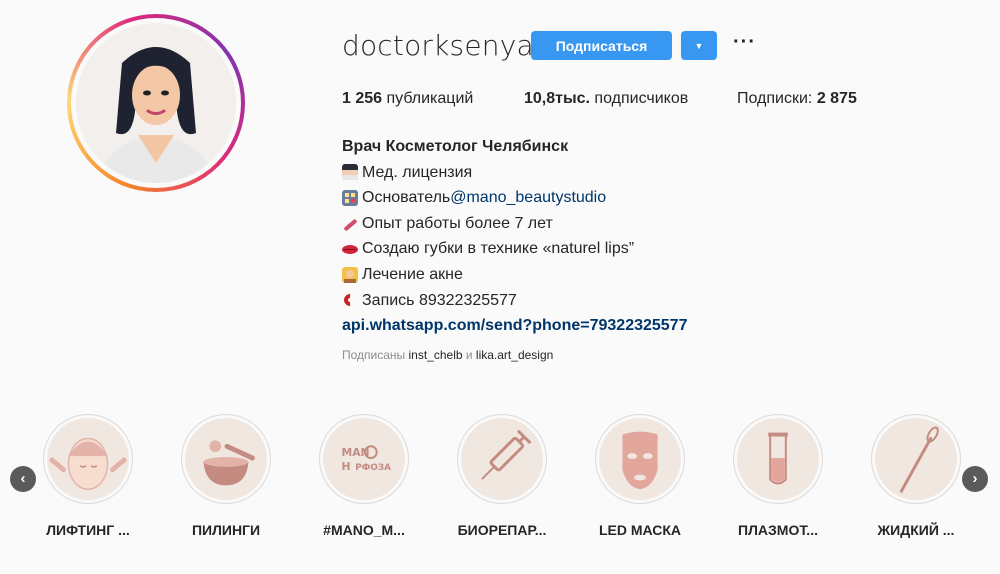 This screenshot has height=574, width=1000. What do you see at coordinates (417, 172) in the screenshot?
I see `bio-line-text: Мед. лицензия` at bounding box center [417, 172].